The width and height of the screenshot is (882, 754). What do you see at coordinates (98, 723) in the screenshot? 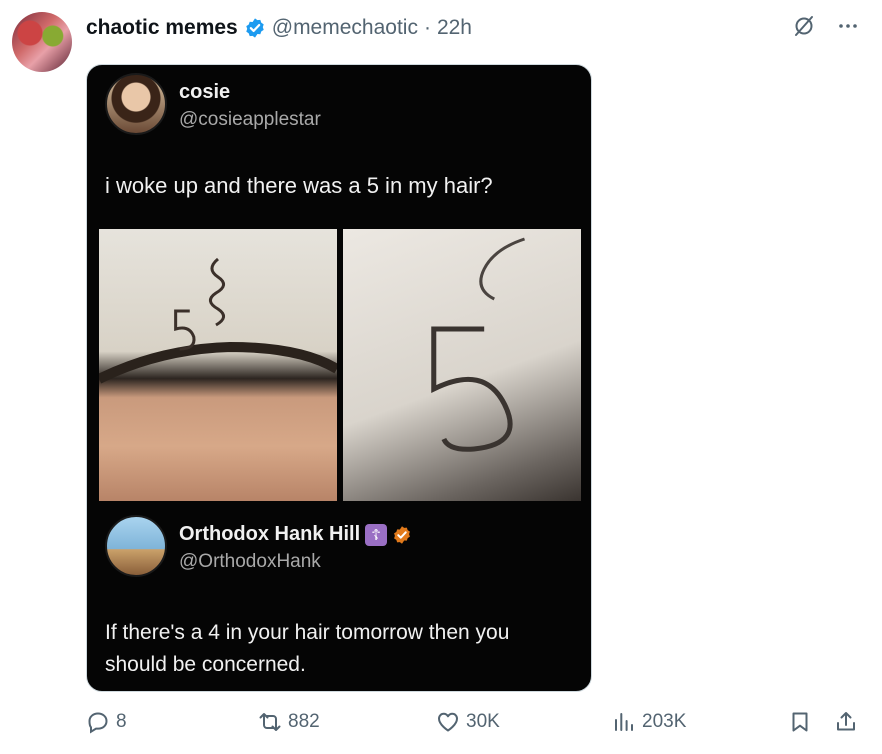
I see `reply-icon` at bounding box center [98, 723].